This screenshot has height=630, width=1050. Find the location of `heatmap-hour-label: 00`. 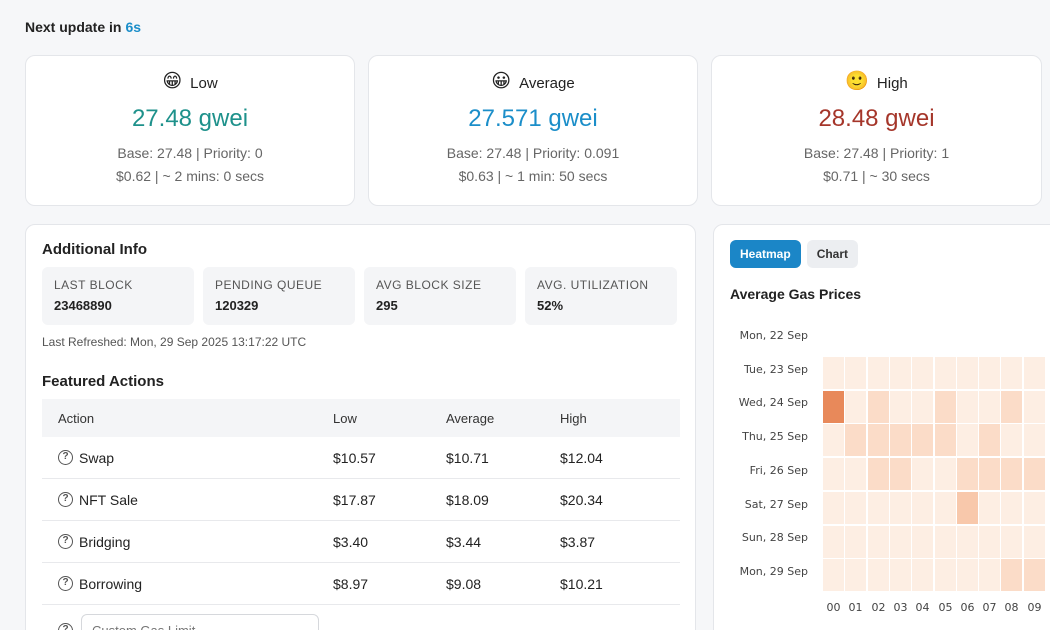

heatmap-hour-label: 00 is located at coordinates (833, 607).